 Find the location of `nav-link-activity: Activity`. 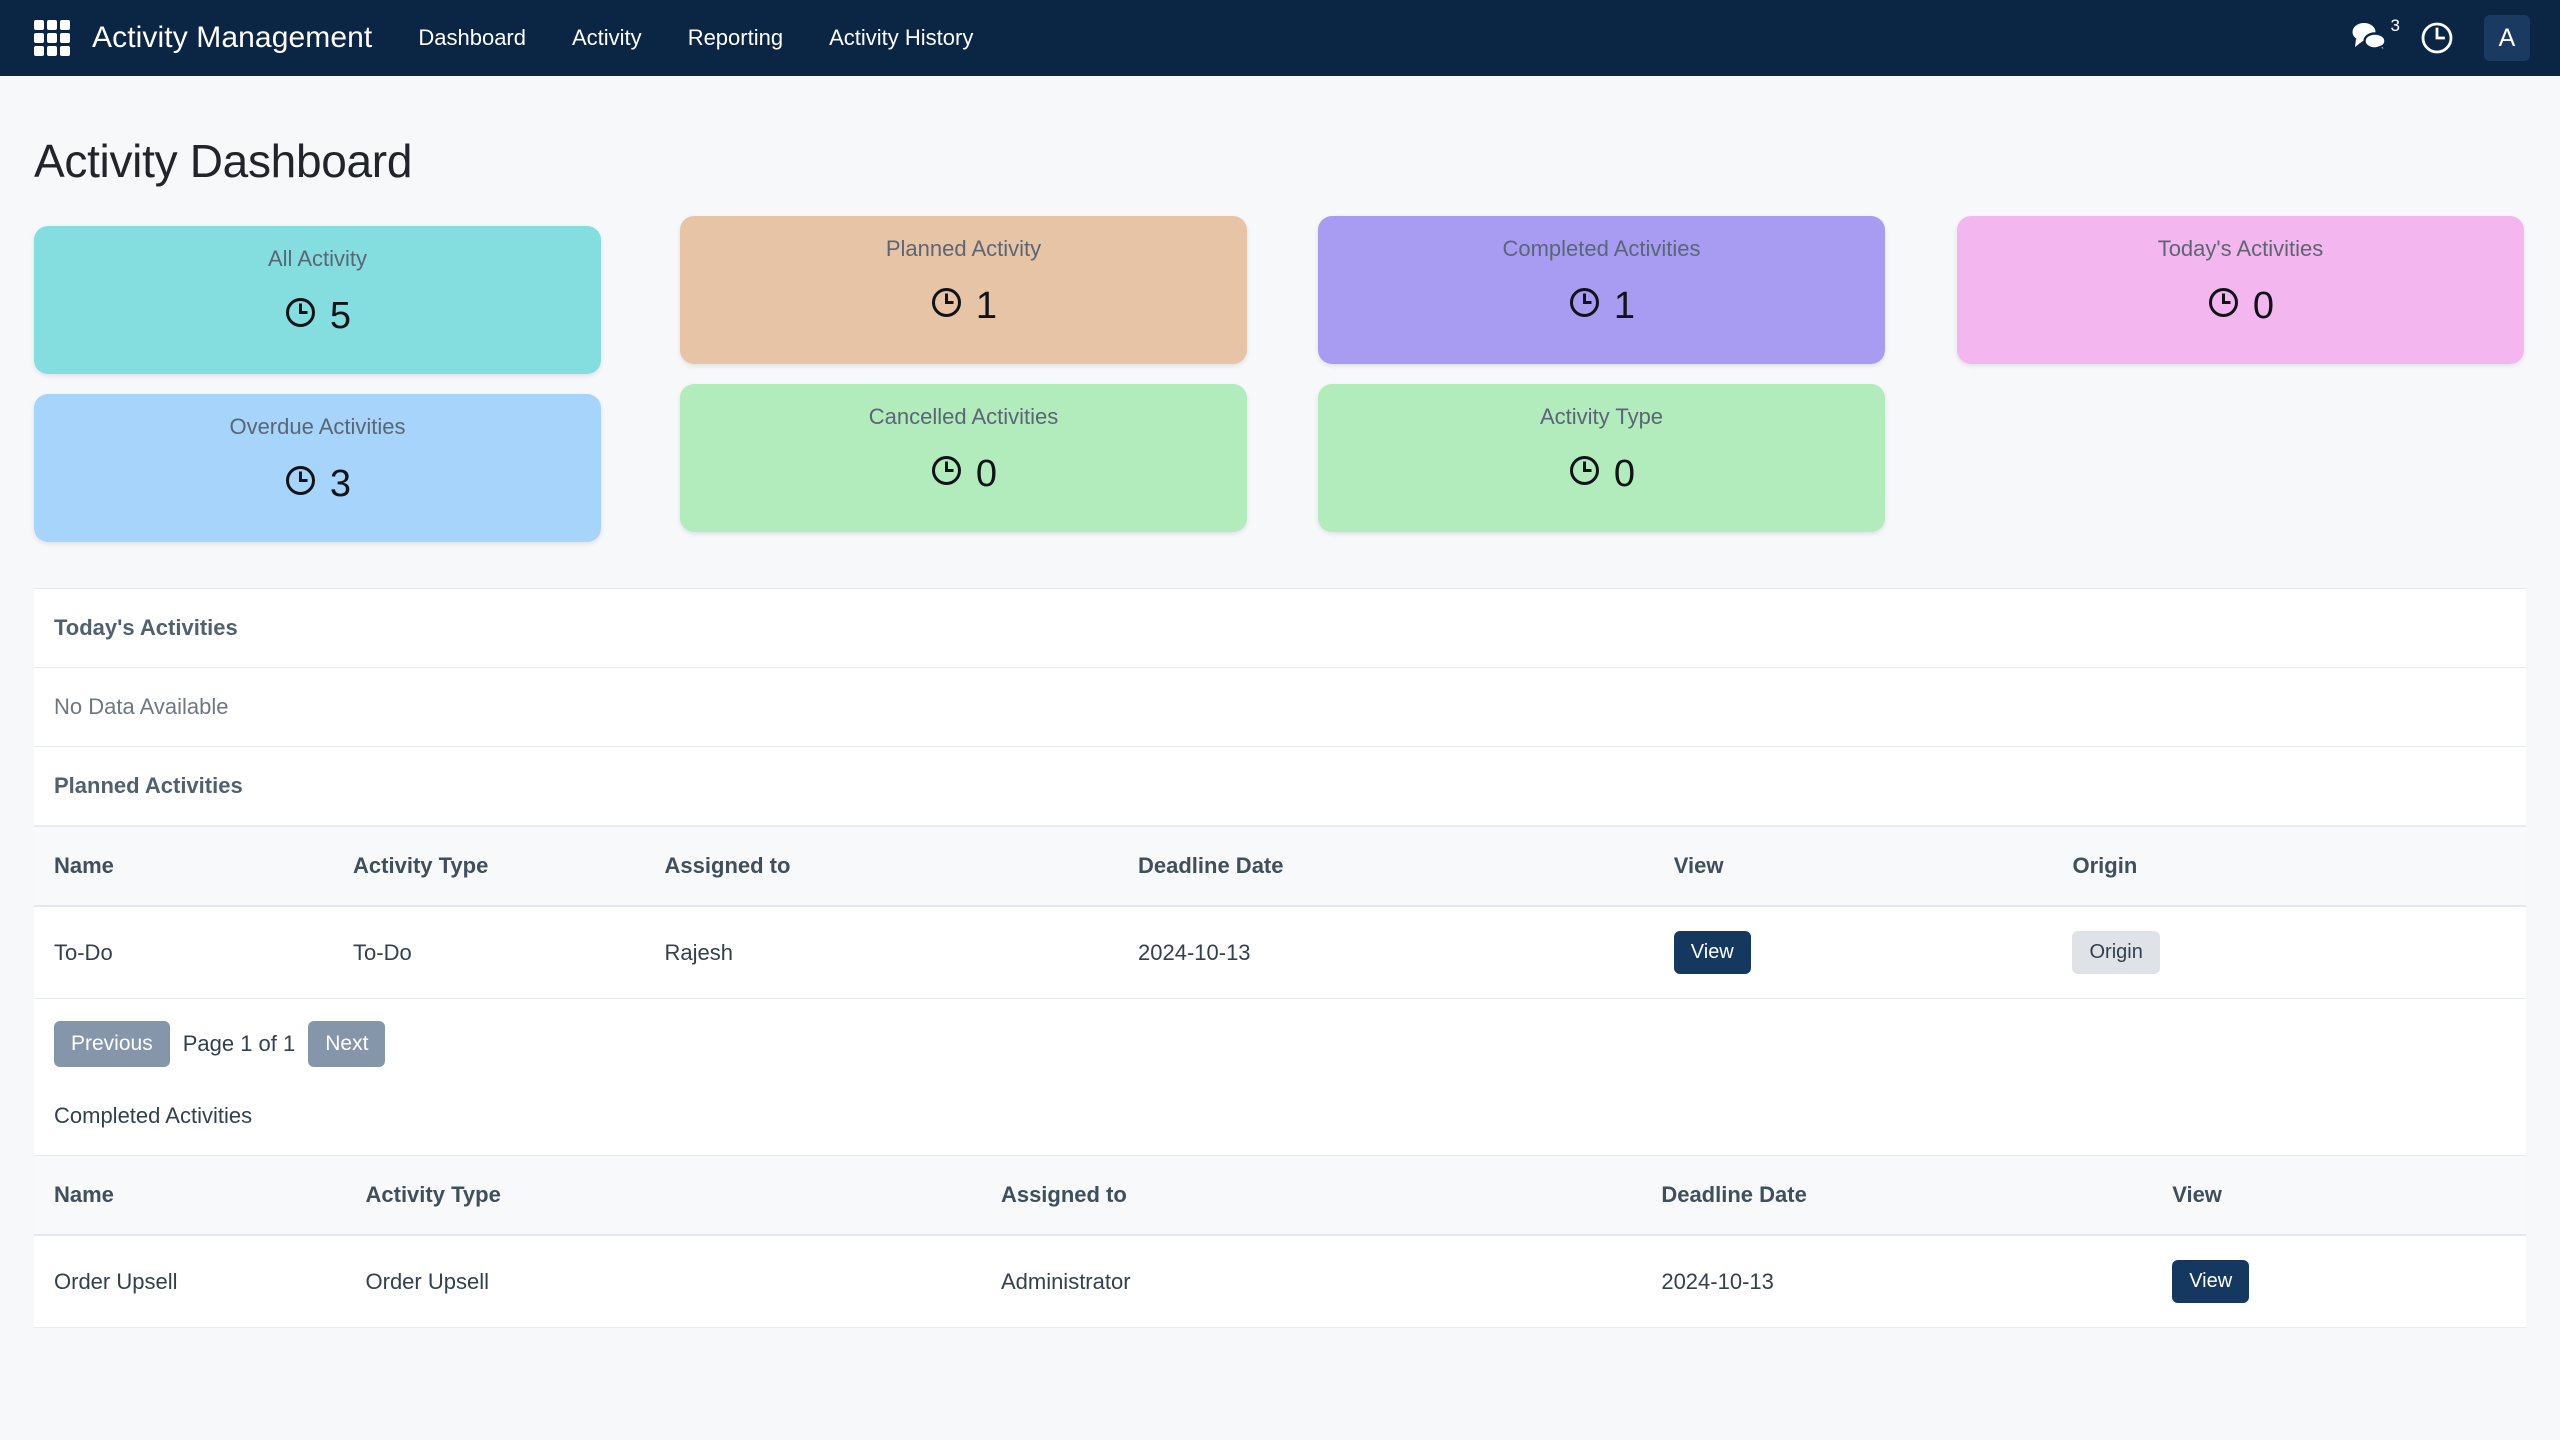

nav-link-activity: Activity is located at coordinates (607, 38).